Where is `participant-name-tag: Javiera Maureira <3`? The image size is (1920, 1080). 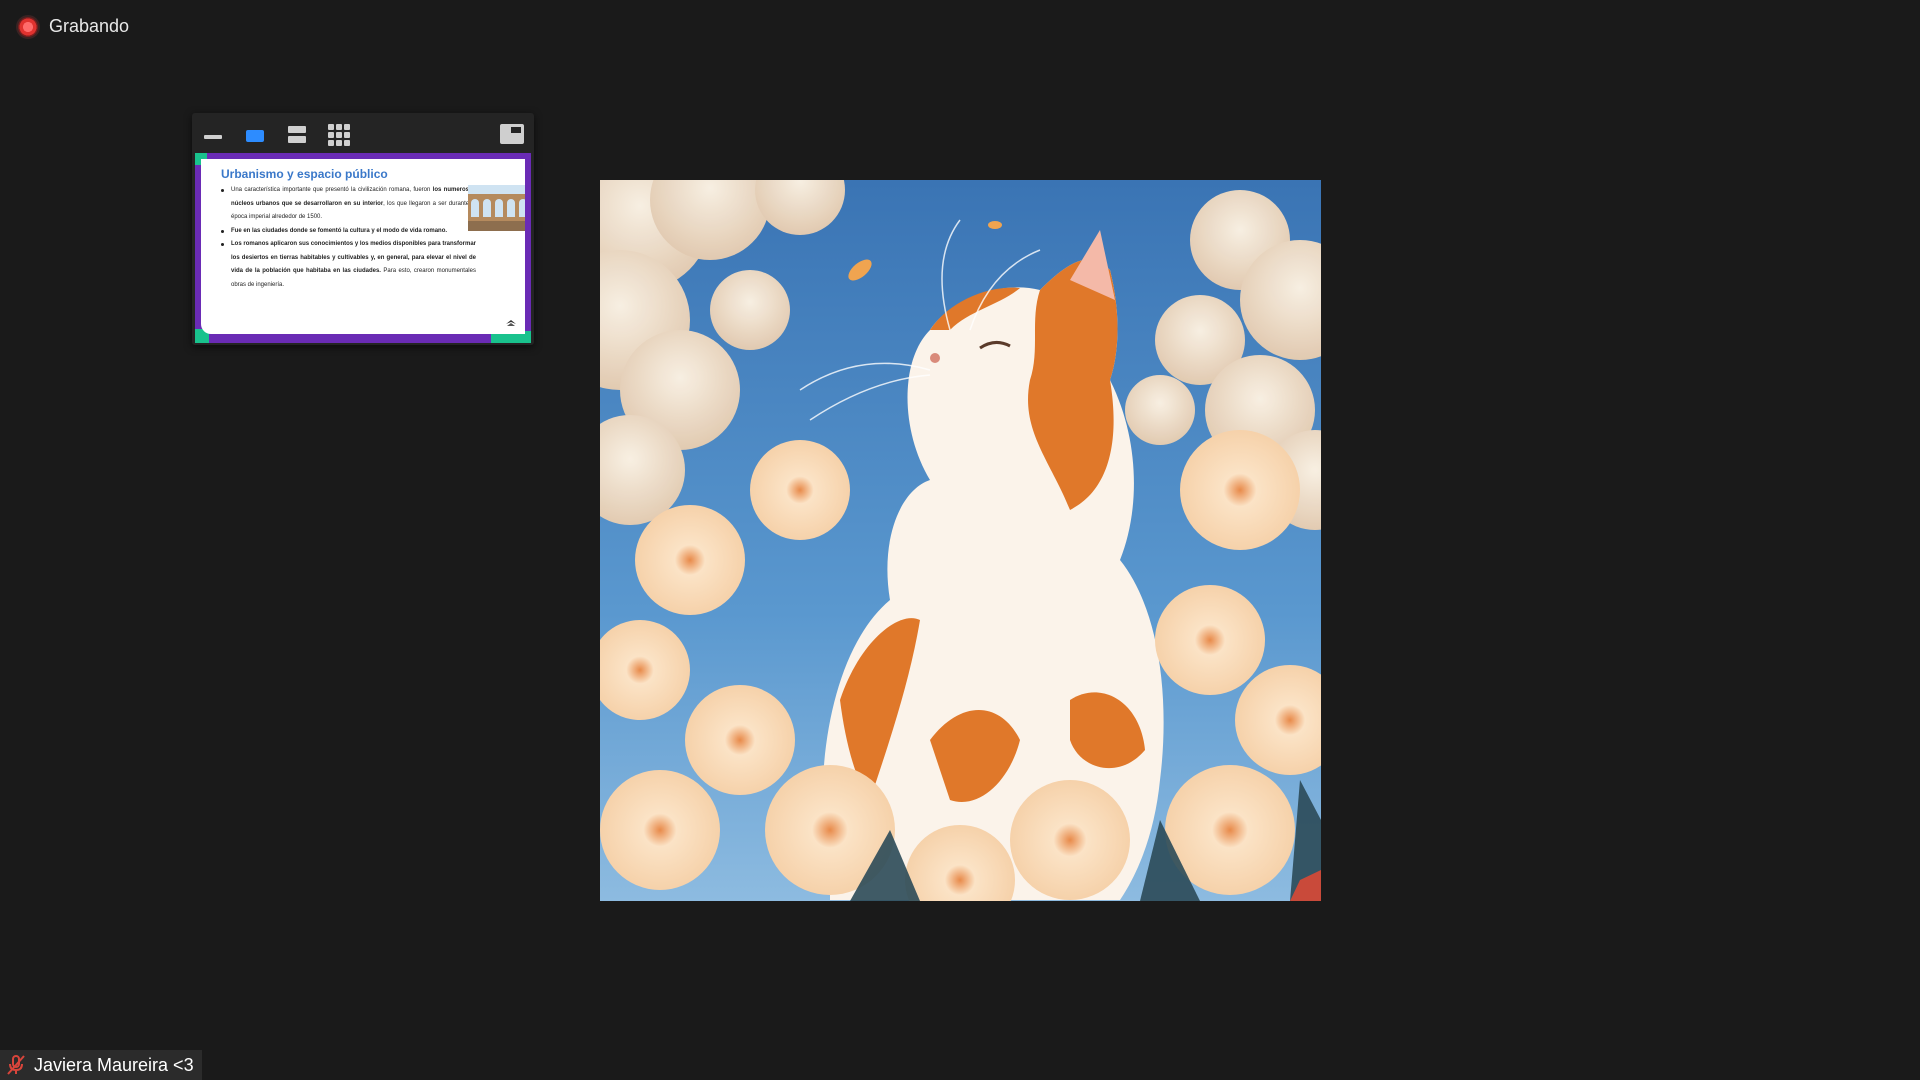
participant-name-tag: Javiera Maureira <3 is located at coordinates (101, 1065).